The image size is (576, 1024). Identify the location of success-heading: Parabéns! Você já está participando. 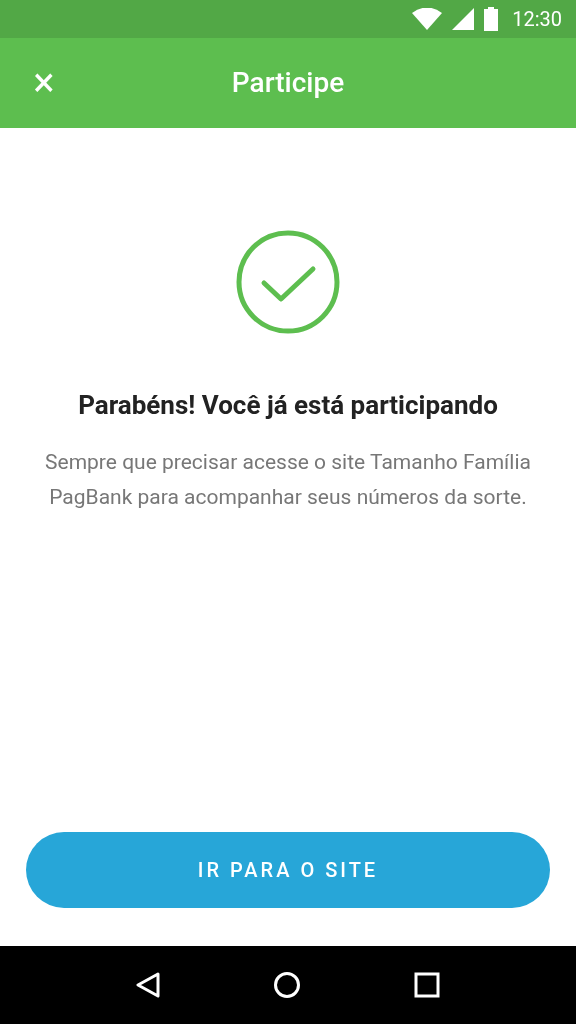
(288, 405).